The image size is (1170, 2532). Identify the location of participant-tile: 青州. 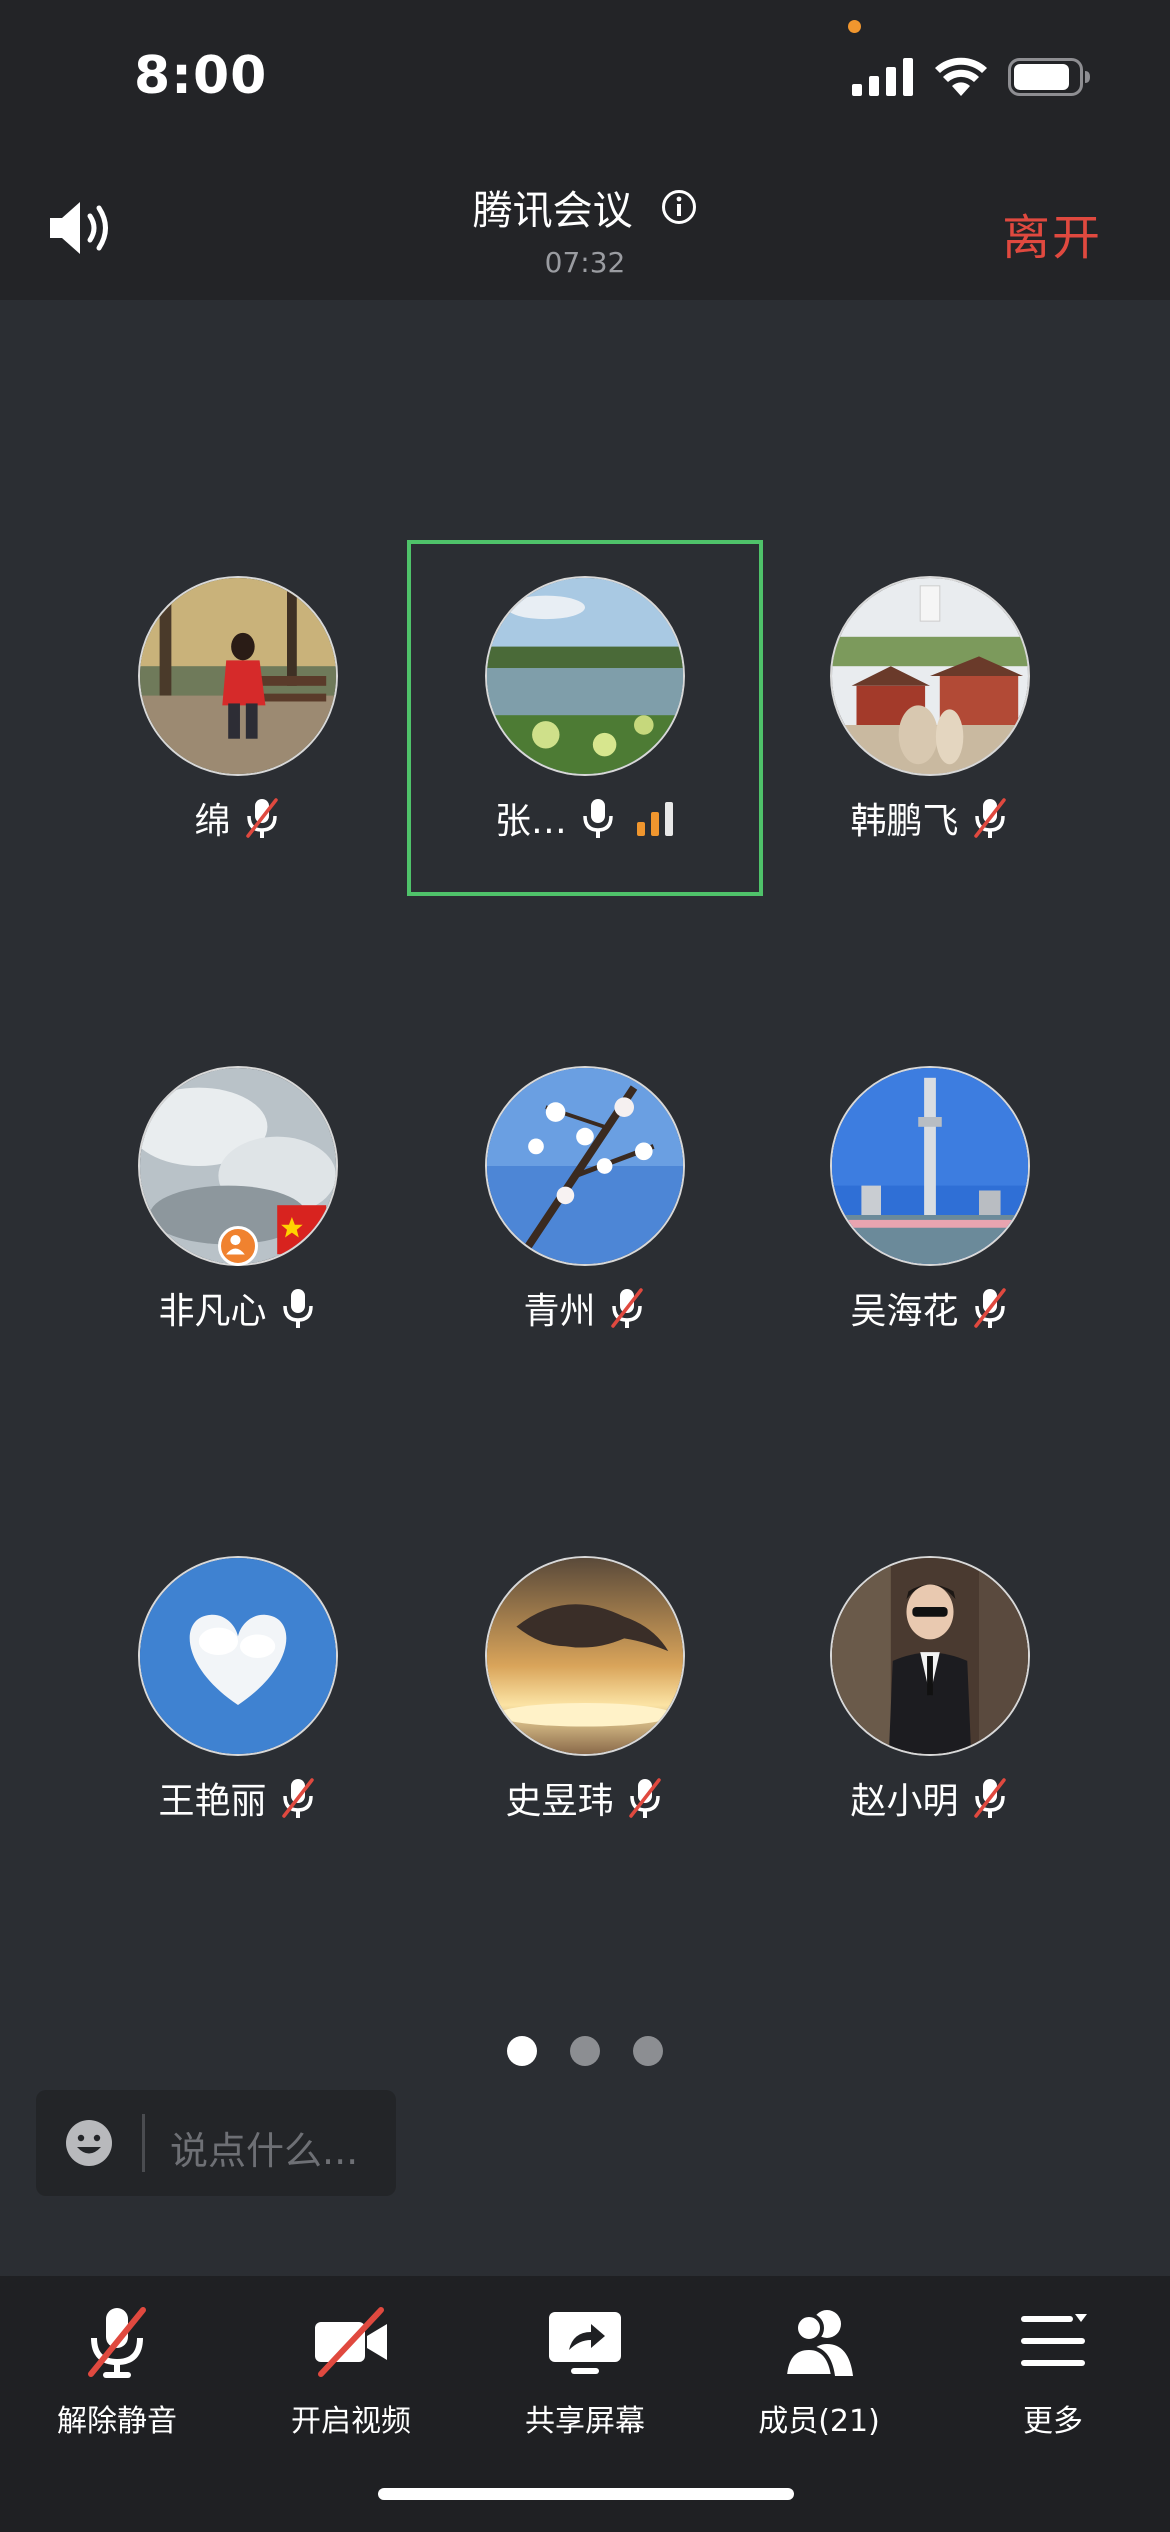
(585, 1208).